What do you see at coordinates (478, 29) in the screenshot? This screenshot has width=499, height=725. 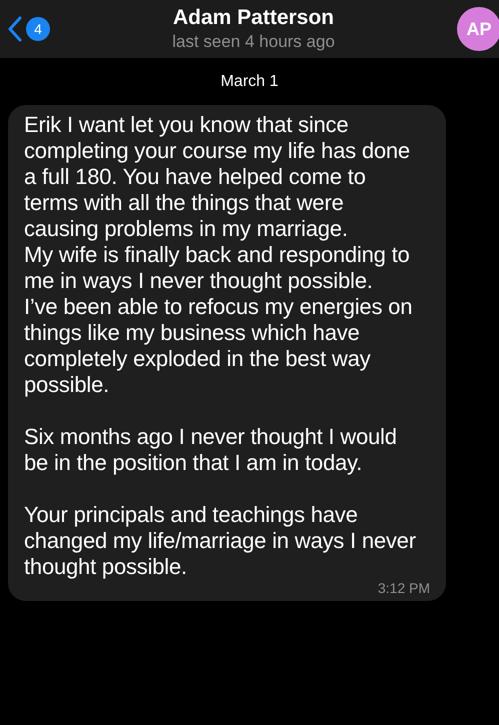 I see `avatar: AP` at bounding box center [478, 29].